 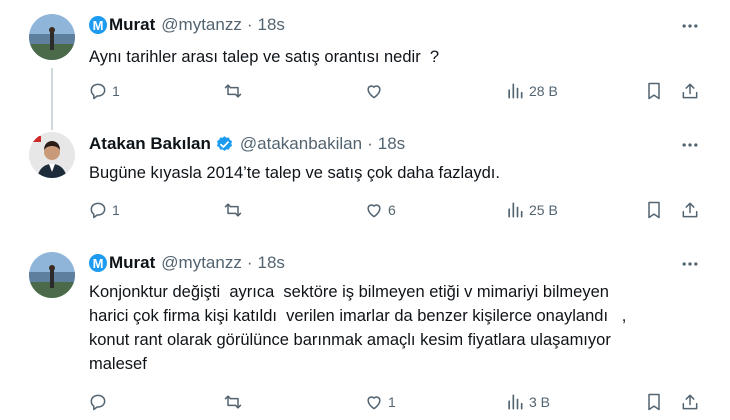 What do you see at coordinates (392, 210) in the screenshot?
I see `like-count: 6` at bounding box center [392, 210].